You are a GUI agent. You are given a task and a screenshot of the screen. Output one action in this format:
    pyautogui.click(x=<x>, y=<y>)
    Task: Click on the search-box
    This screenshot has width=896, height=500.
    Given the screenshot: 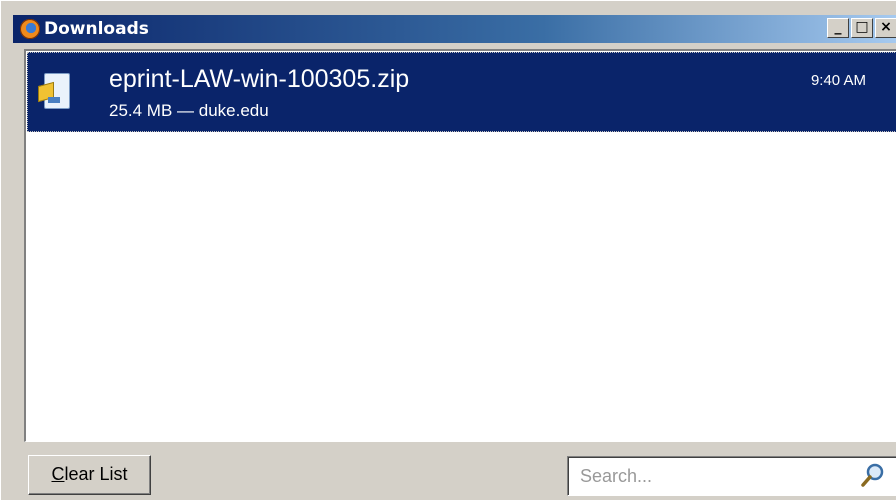 What is the action you would take?
    pyautogui.click(x=731, y=476)
    